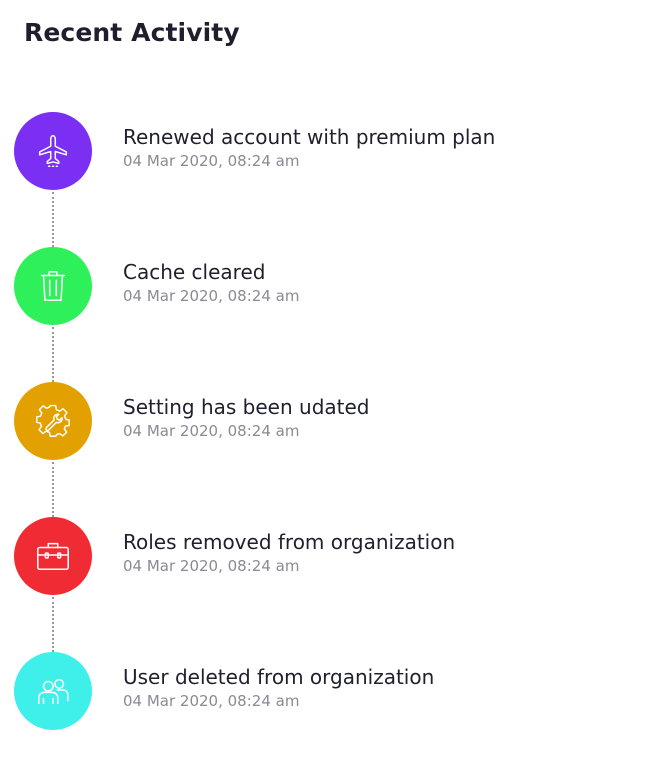 The width and height of the screenshot is (667, 765). Describe the element at coordinates (246, 407) in the screenshot. I see `activity-title: Setting has been udated` at that location.